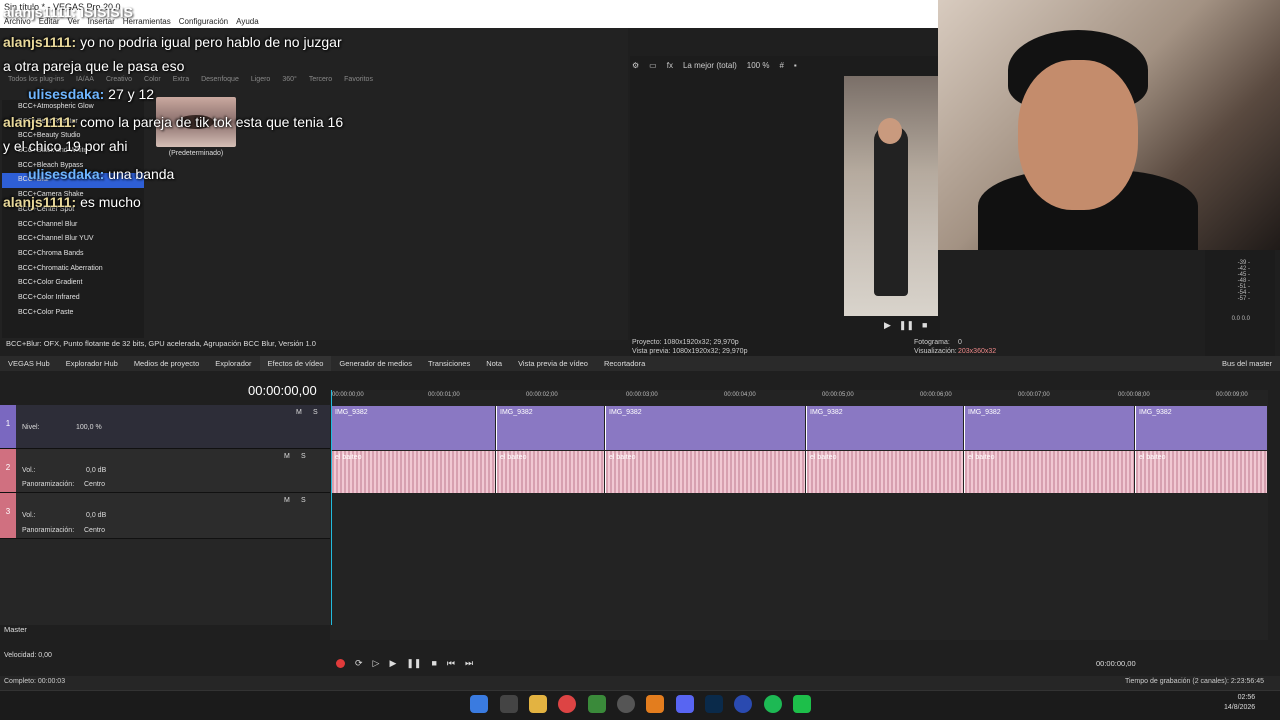  Describe the element at coordinates (553, 363) in the screenshot. I see `tab-vista-previa: Vista previa de vídeo` at that location.